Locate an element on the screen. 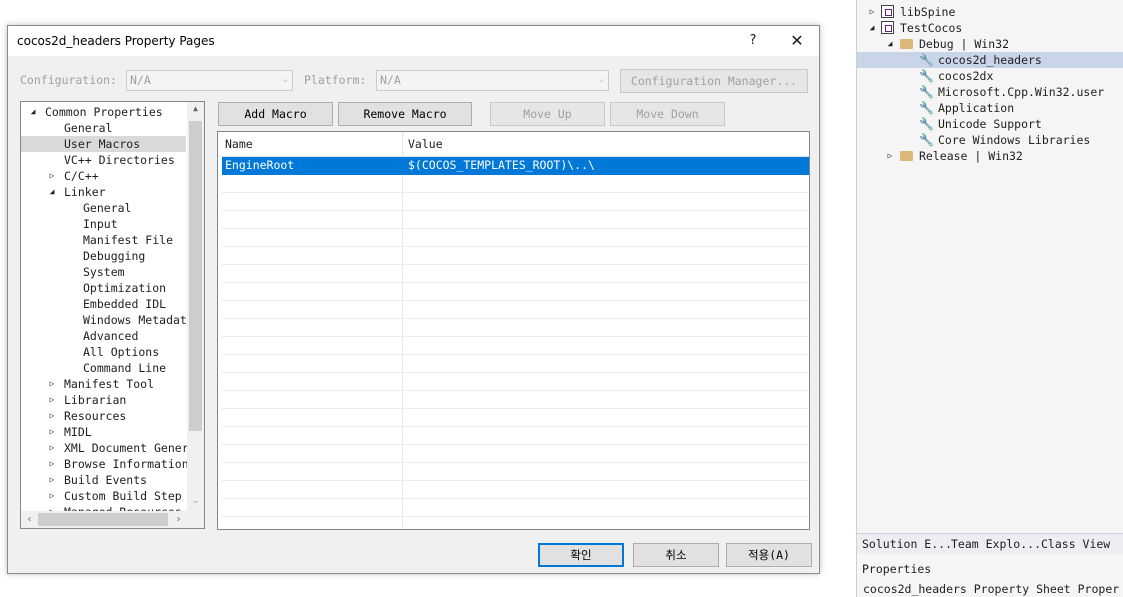  property-tree-item: Input is located at coordinates (103, 224).